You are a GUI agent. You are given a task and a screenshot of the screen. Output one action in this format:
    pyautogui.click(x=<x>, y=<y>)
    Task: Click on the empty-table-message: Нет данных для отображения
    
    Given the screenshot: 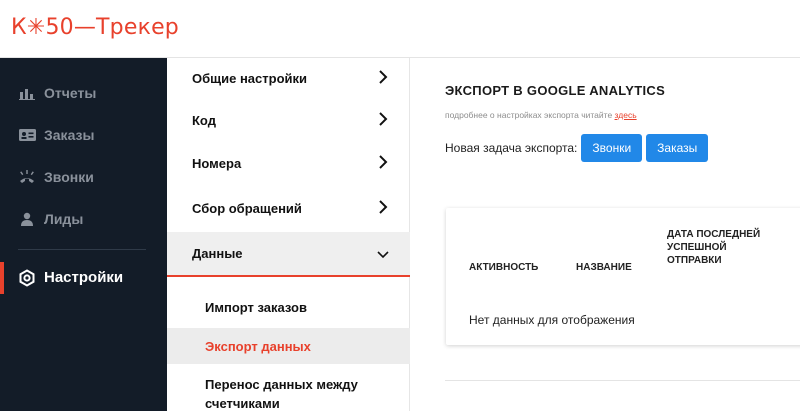 What is the action you would take?
    pyautogui.click(x=552, y=320)
    